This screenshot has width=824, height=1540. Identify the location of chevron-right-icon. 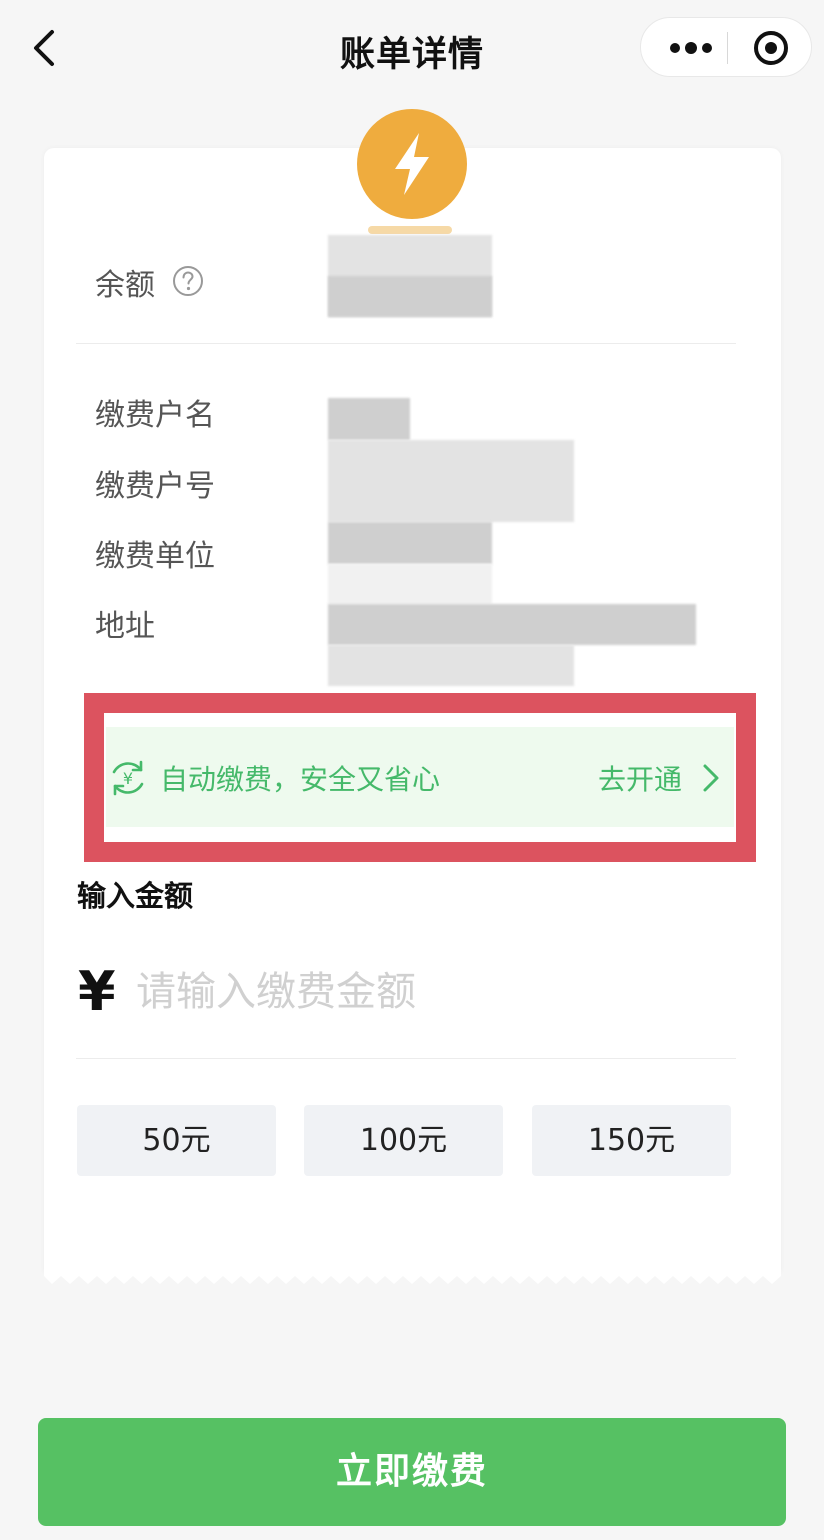
(711, 778).